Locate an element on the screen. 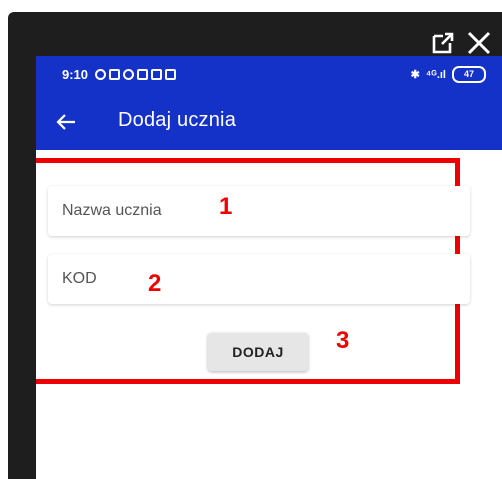 The width and height of the screenshot is (502, 479). status-time: 9:10 is located at coordinates (75, 74).